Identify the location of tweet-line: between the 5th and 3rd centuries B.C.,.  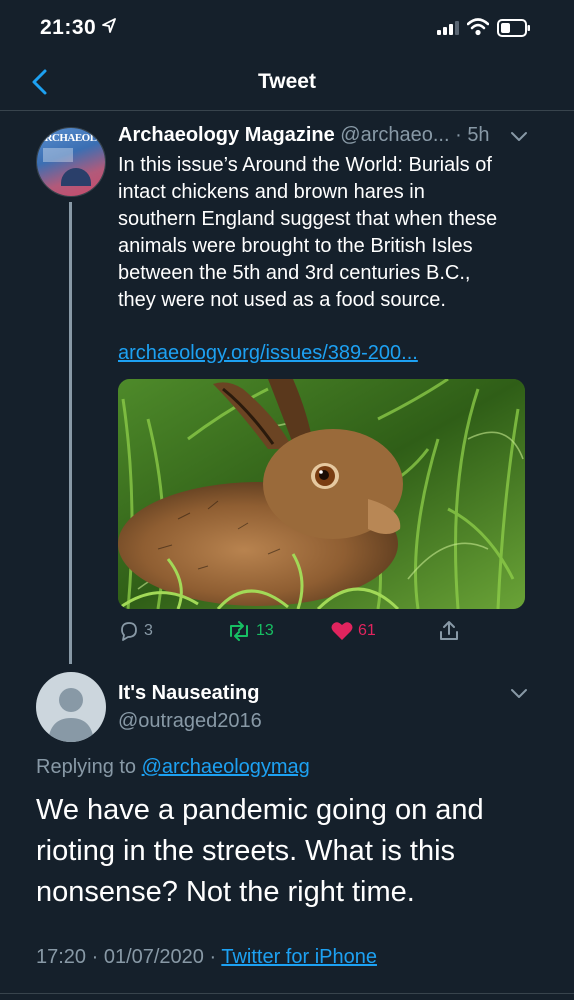
(294, 273).